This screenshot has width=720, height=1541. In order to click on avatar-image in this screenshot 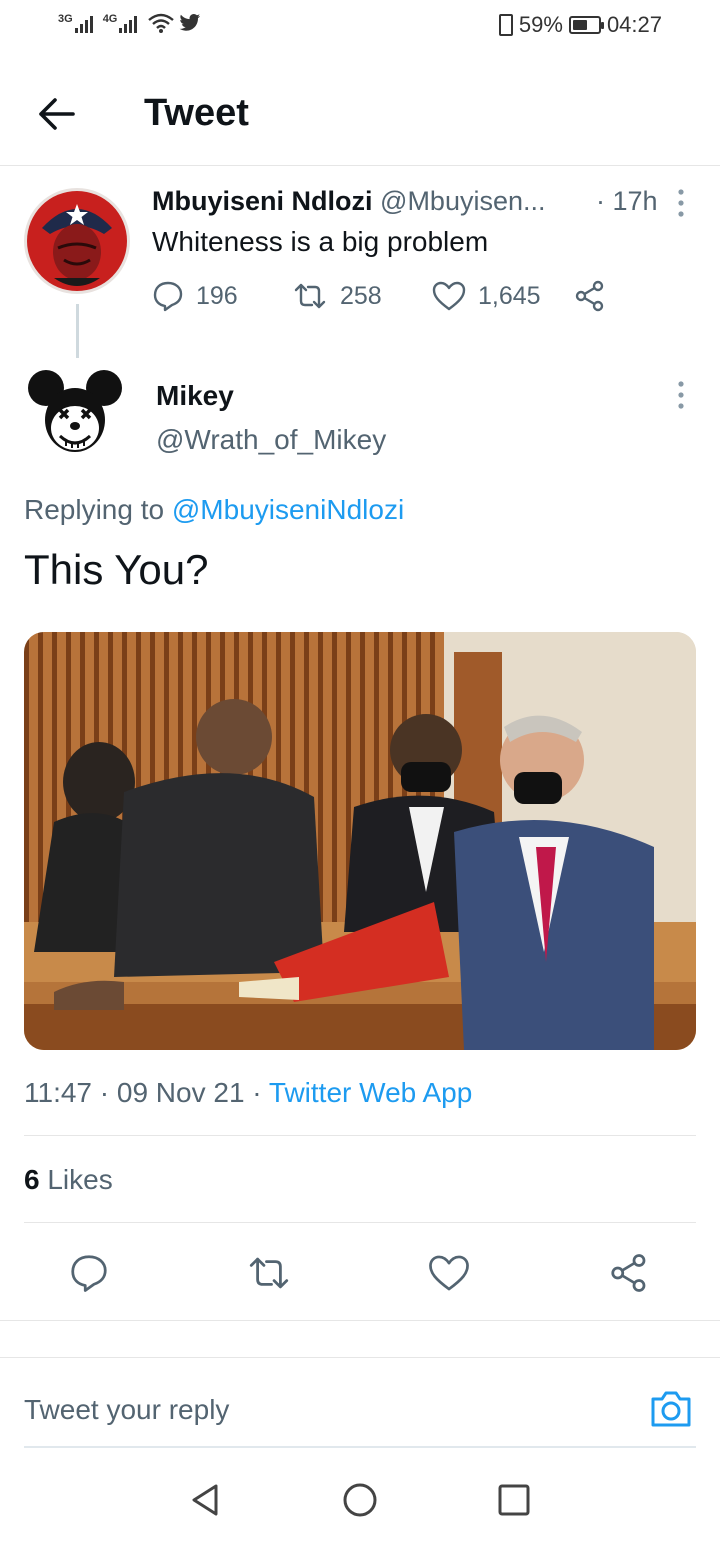, I will do `click(77, 241)`.